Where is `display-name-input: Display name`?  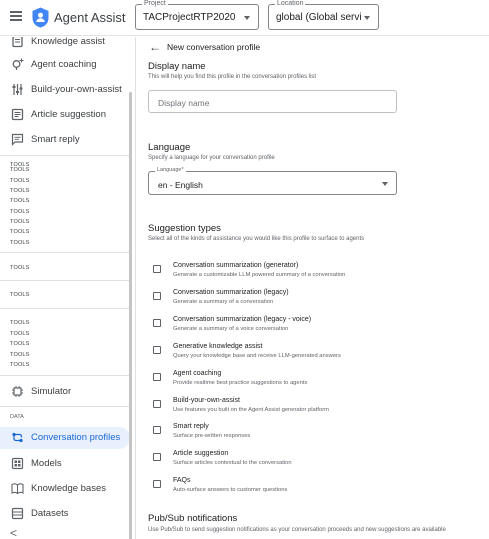
display-name-input: Display name is located at coordinates (272, 101).